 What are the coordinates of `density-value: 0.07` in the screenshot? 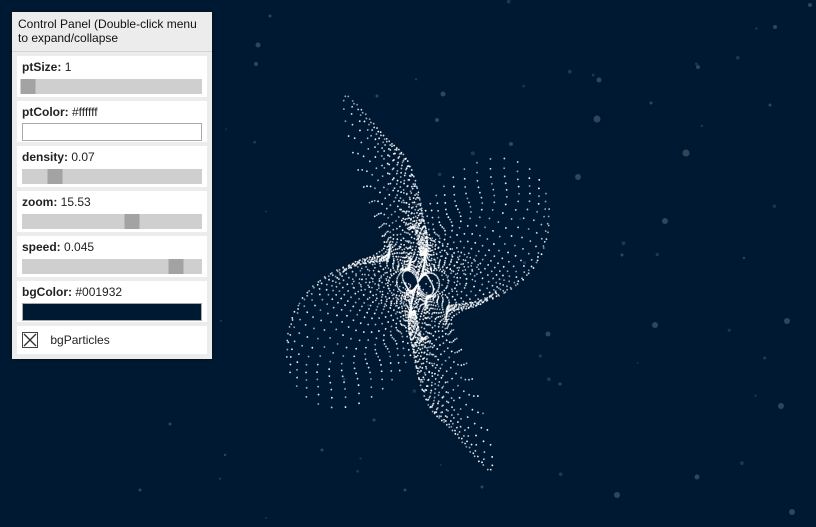 It's located at (83, 157).